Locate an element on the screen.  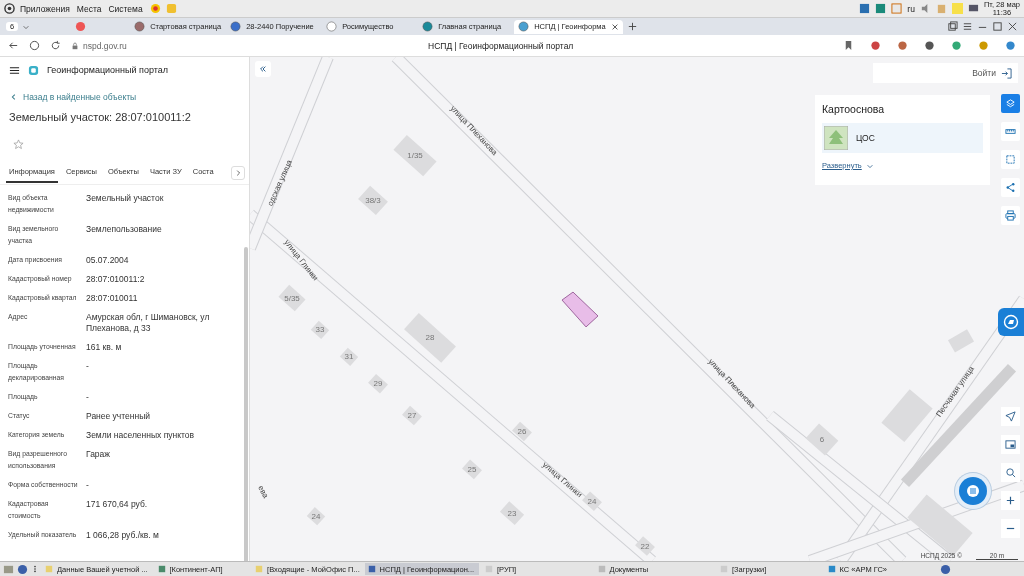
basemap-option: ЦОС is located at coordinates (902, 138).